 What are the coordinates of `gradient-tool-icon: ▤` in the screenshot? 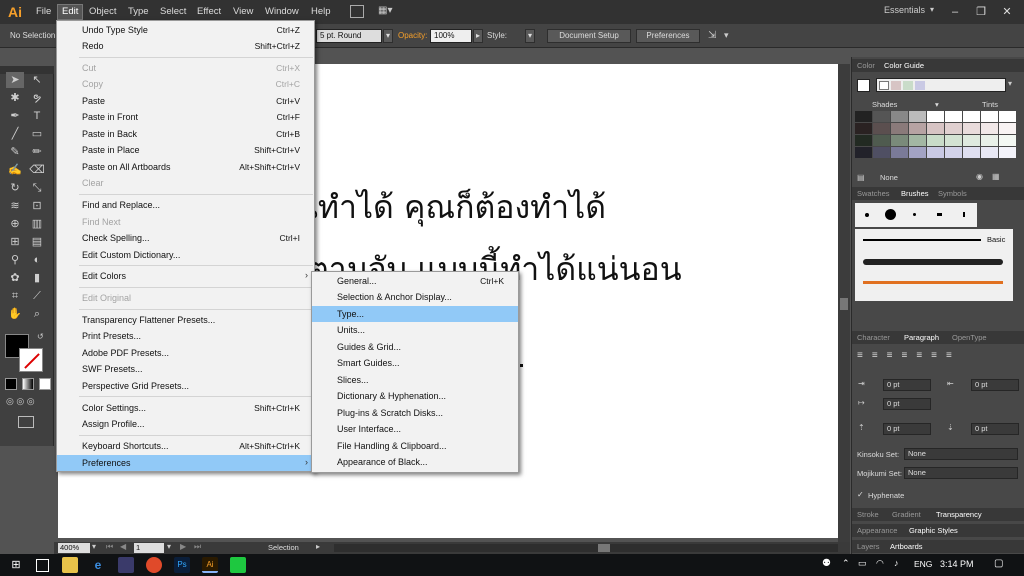 It's located at (37, 242).